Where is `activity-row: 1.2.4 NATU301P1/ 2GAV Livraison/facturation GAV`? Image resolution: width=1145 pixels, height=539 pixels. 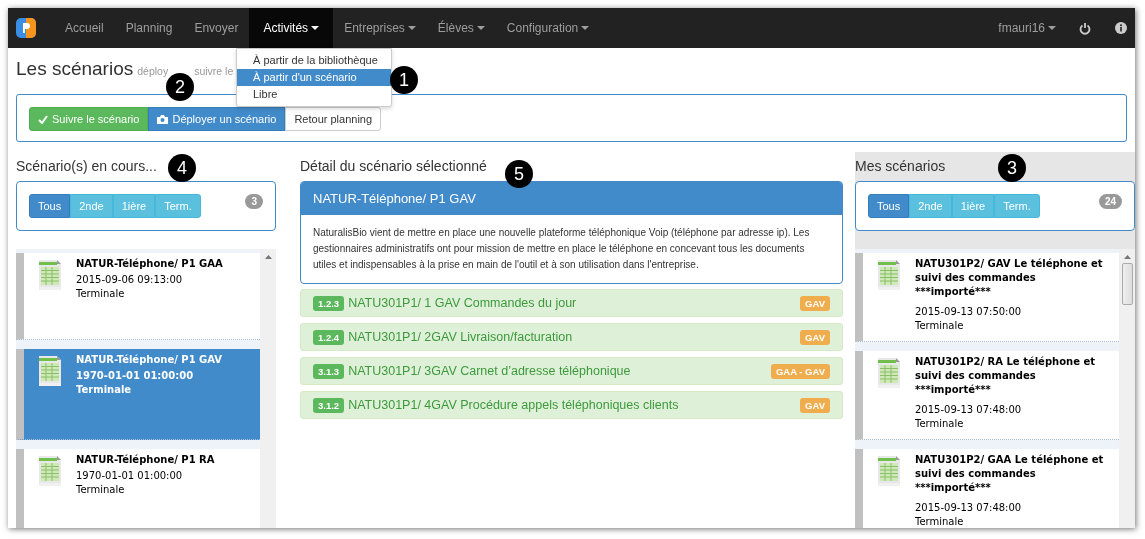
activity-row: 1.2.4 NATU301P1/ 2GAV Livraison/facturation GAV is located at coordinates (571, 337).